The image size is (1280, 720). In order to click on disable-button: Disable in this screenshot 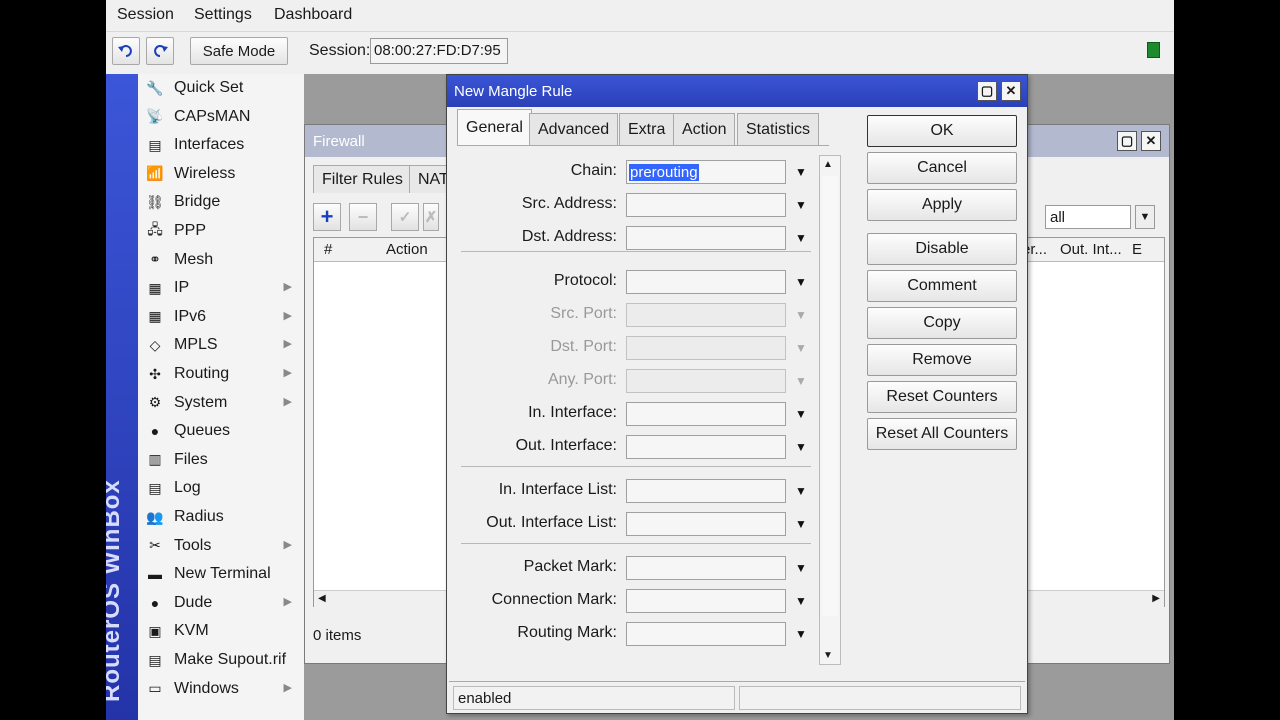, I will do `click(942, 249)`.